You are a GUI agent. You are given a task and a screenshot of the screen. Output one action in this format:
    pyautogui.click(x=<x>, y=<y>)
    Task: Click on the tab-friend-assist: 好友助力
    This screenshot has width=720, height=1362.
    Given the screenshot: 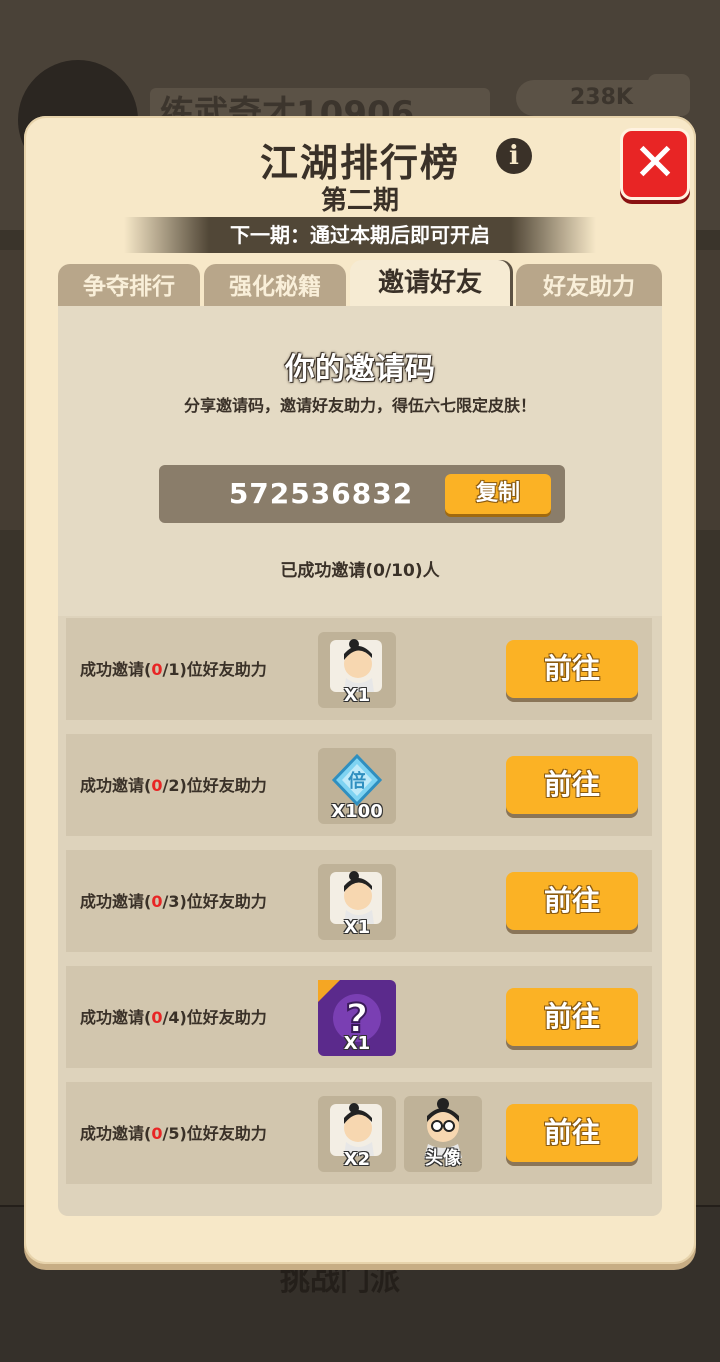 What is the action you would take?
    pyautogui.click(x=589, y=286)
    